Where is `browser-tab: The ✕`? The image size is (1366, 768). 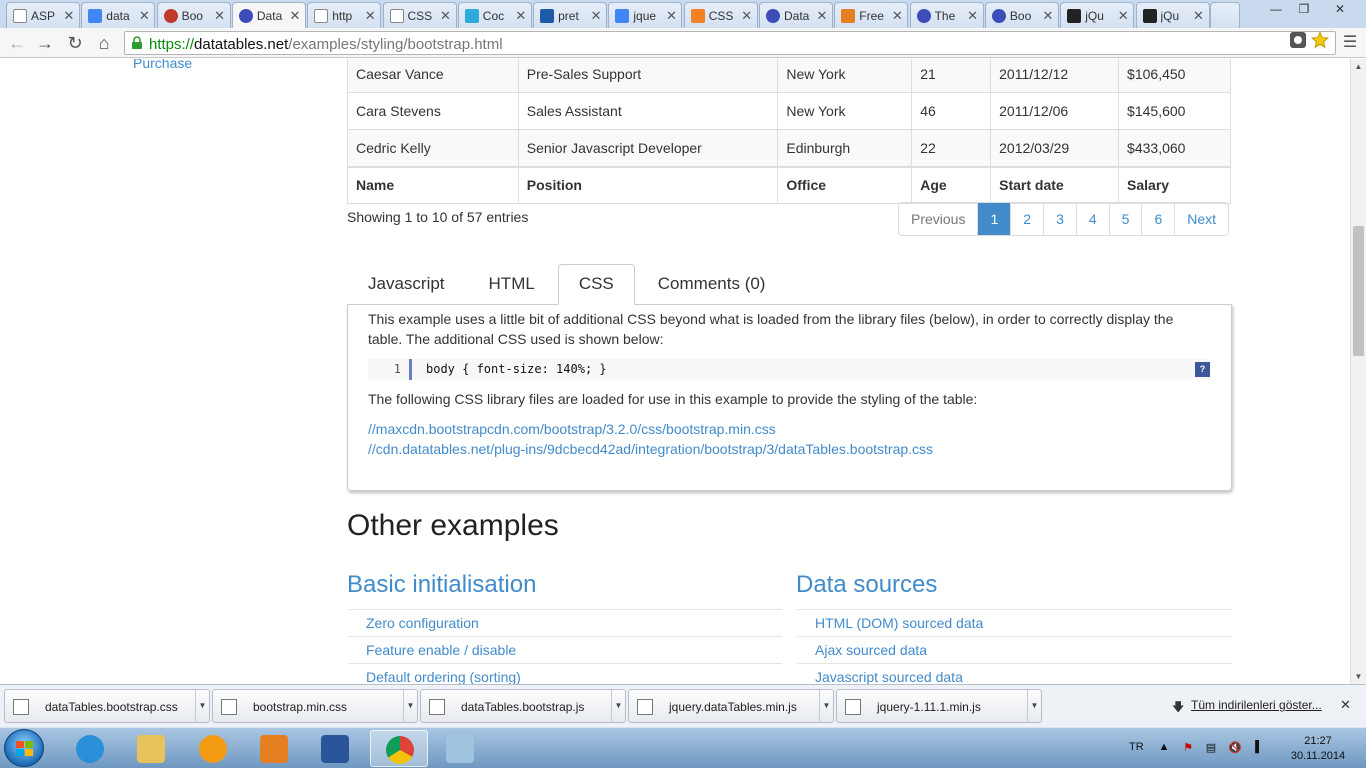
browser-tab: The ✕ is located at coordinates (946, 15).